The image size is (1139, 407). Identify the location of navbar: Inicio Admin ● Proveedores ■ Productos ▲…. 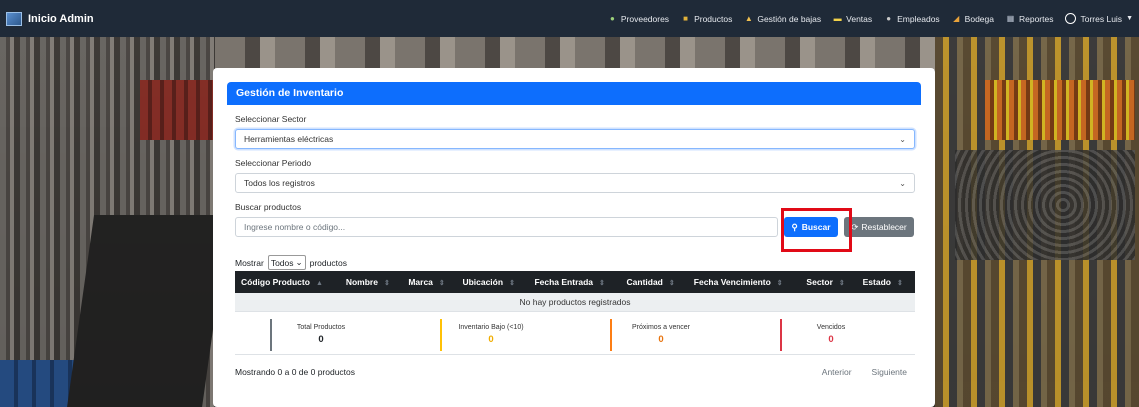
(569, 18).